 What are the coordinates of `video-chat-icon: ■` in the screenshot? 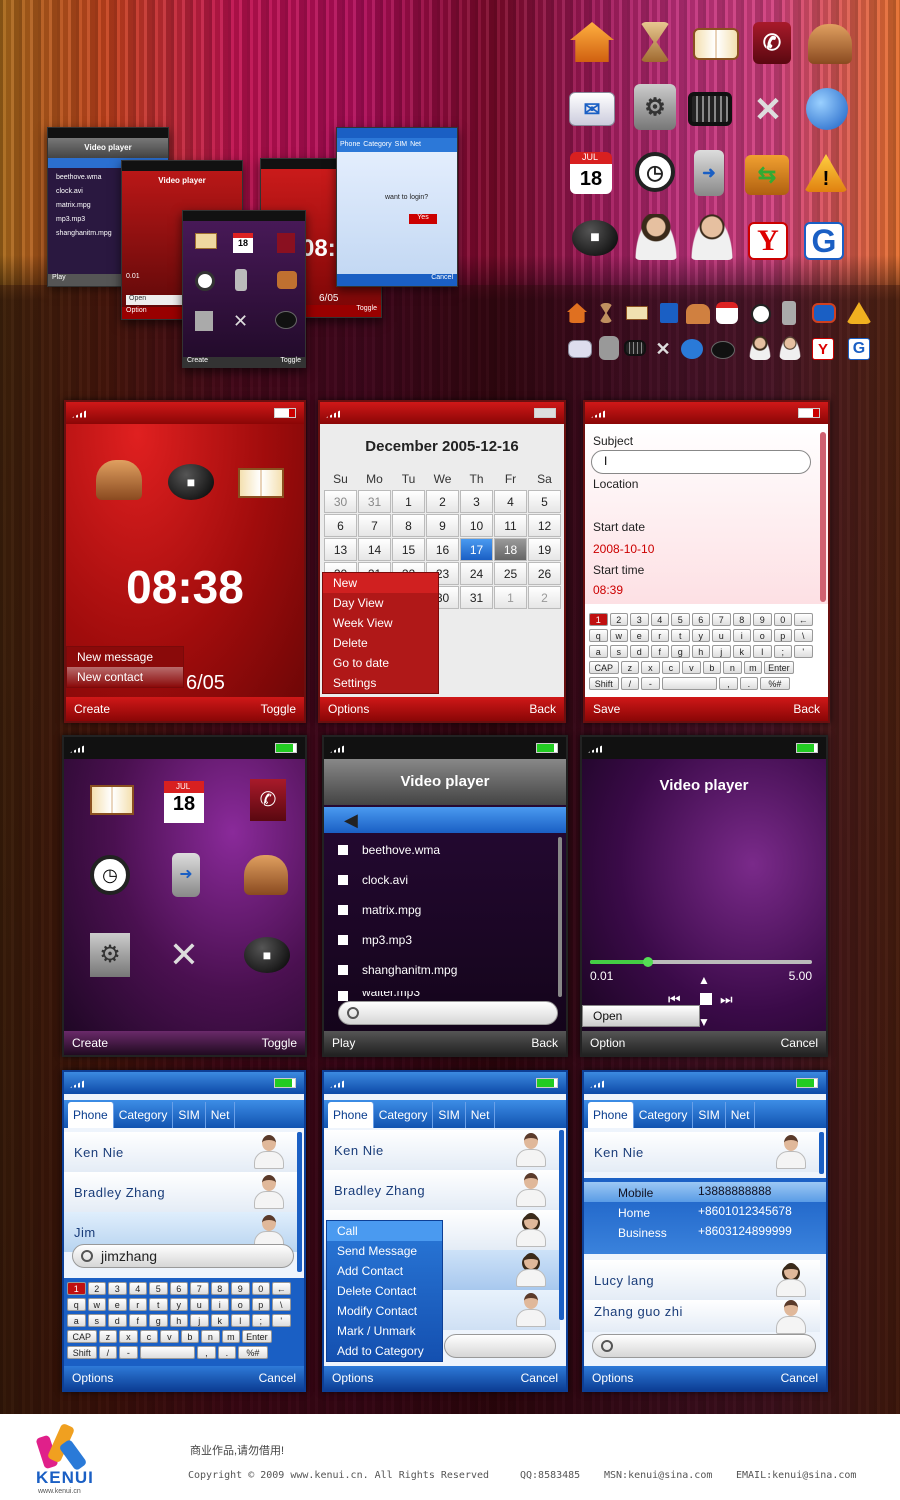 It's located at (267, 955).